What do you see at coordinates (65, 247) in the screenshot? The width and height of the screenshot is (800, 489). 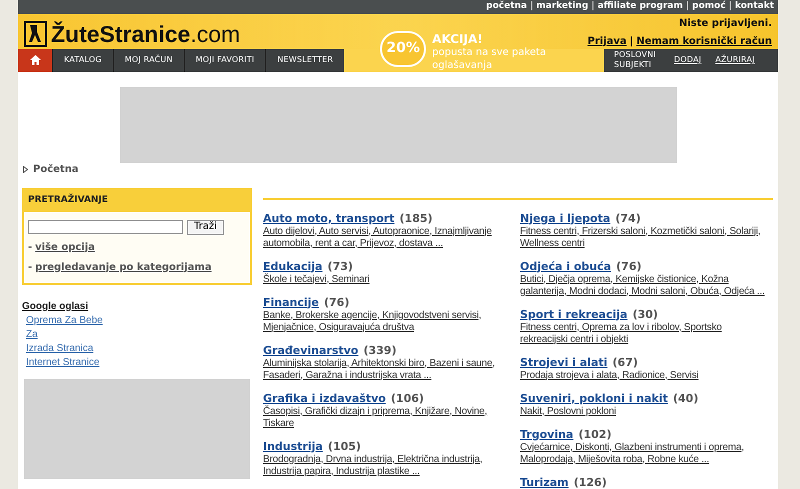 I see `search-option-link: više opcija` at bounding box center [65, 247].